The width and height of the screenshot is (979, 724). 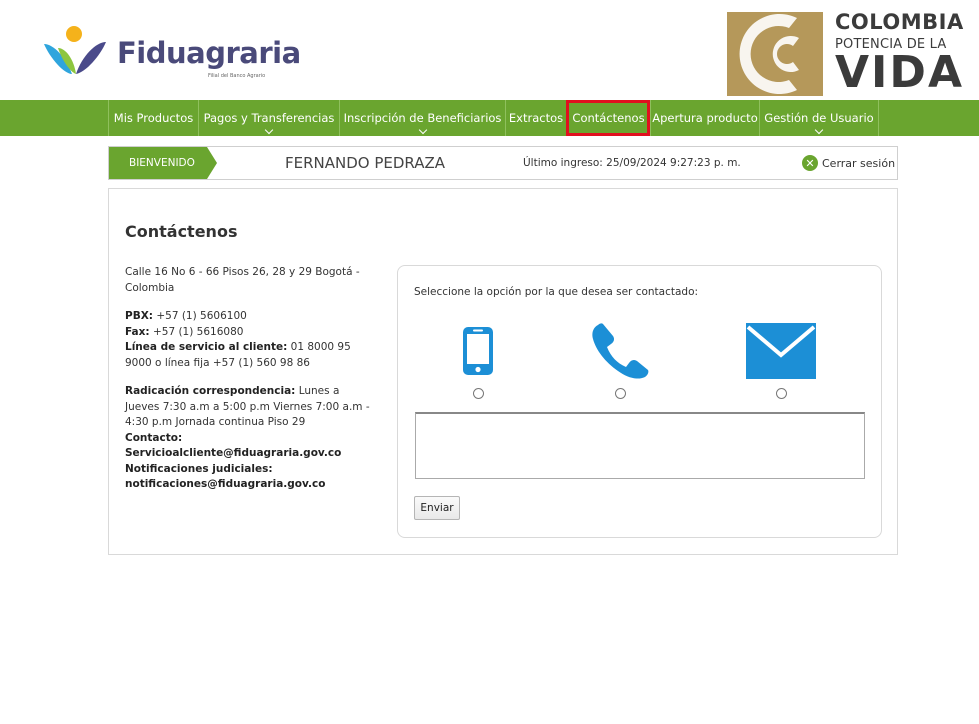 What do you see at coordinates (209, 53) in the screenshot?
I see `brand-name: Fiduagraria` at bounding box center [209, 53].